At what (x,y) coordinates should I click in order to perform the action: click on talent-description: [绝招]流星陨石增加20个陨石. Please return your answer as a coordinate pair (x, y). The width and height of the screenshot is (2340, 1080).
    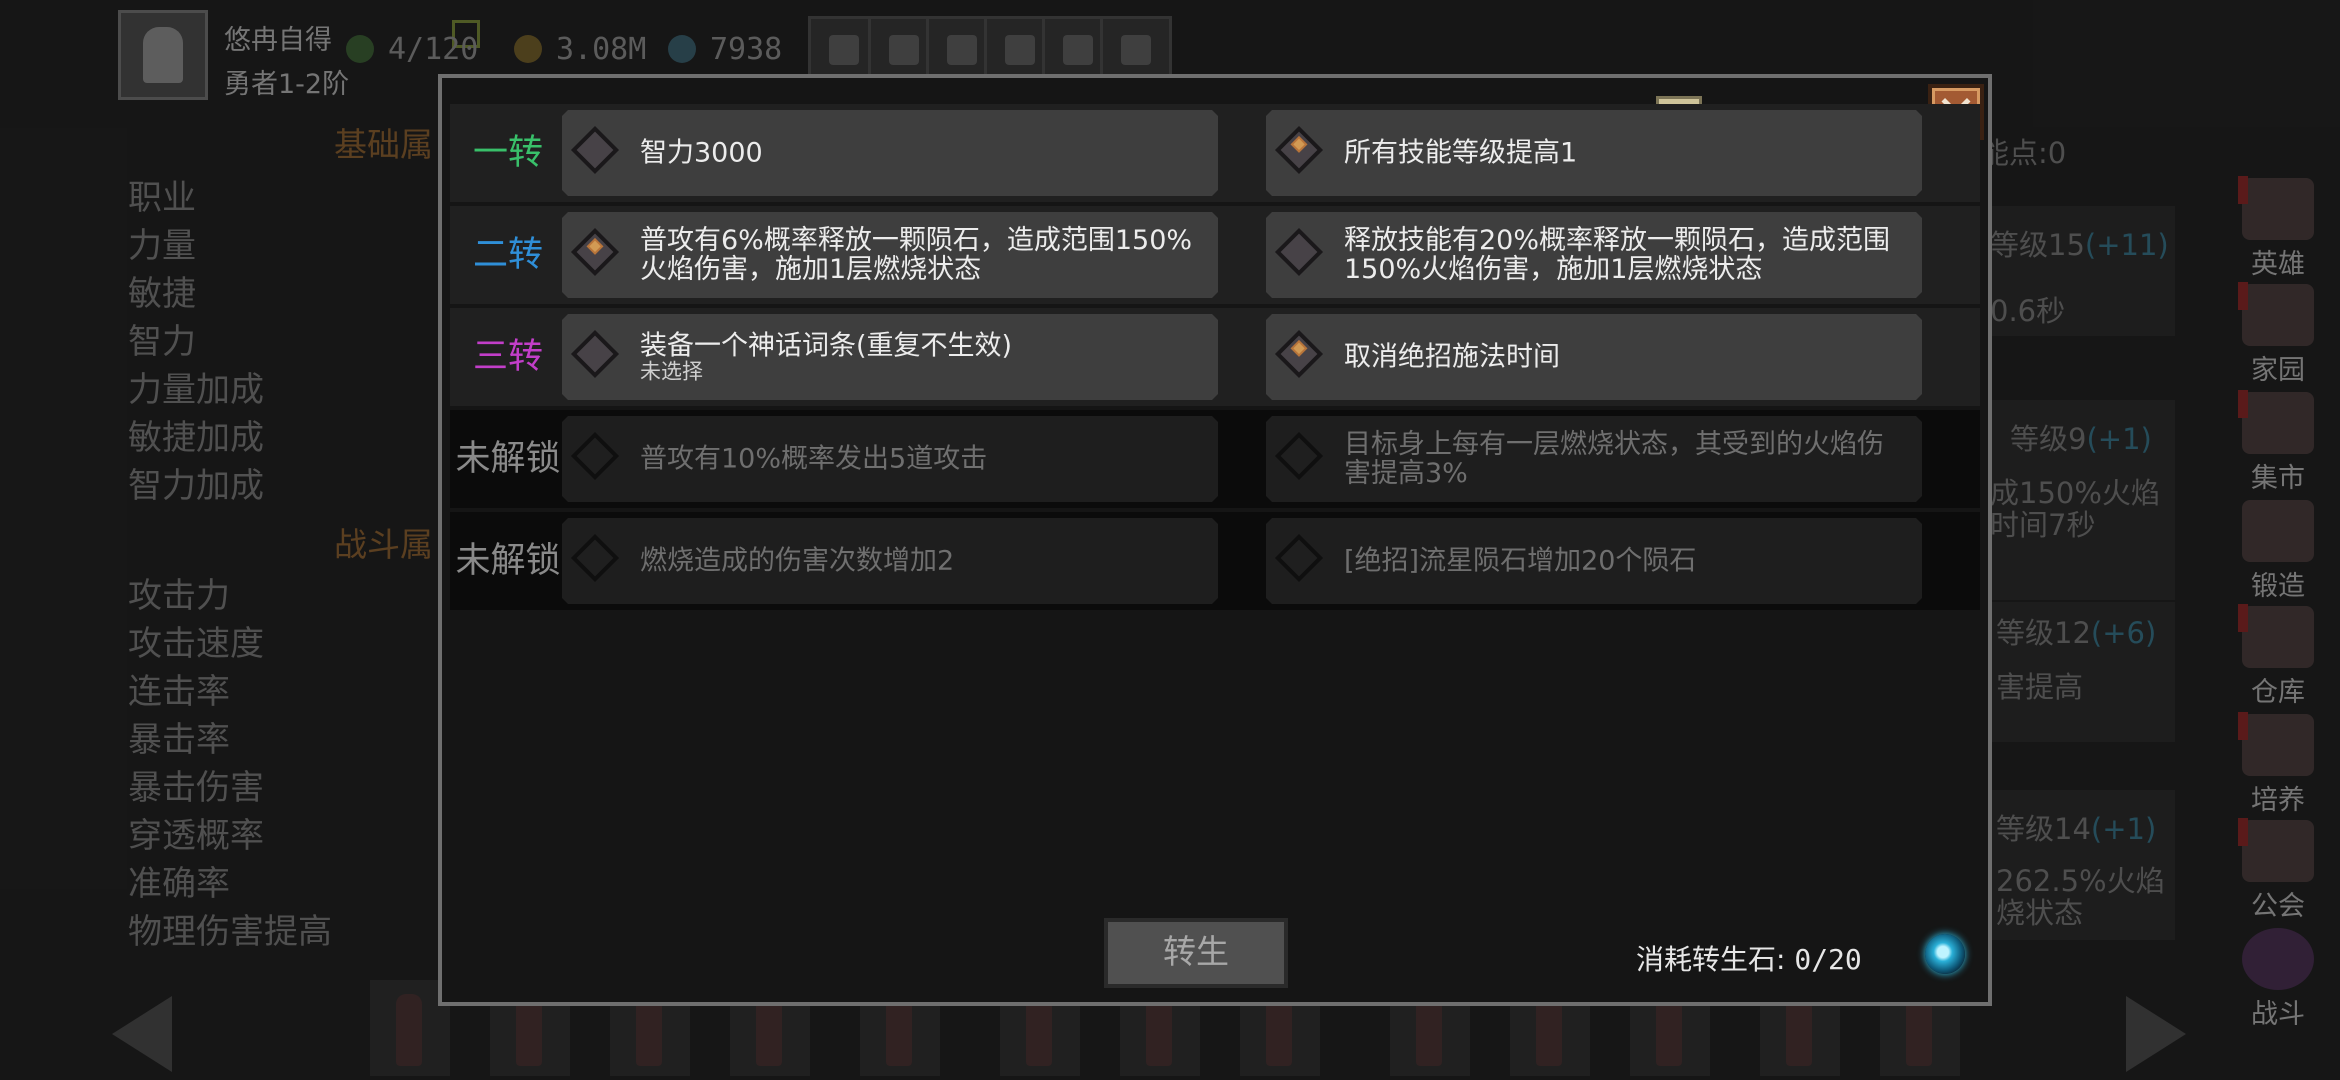
    Looking at the image, I should click on (1520, 561).